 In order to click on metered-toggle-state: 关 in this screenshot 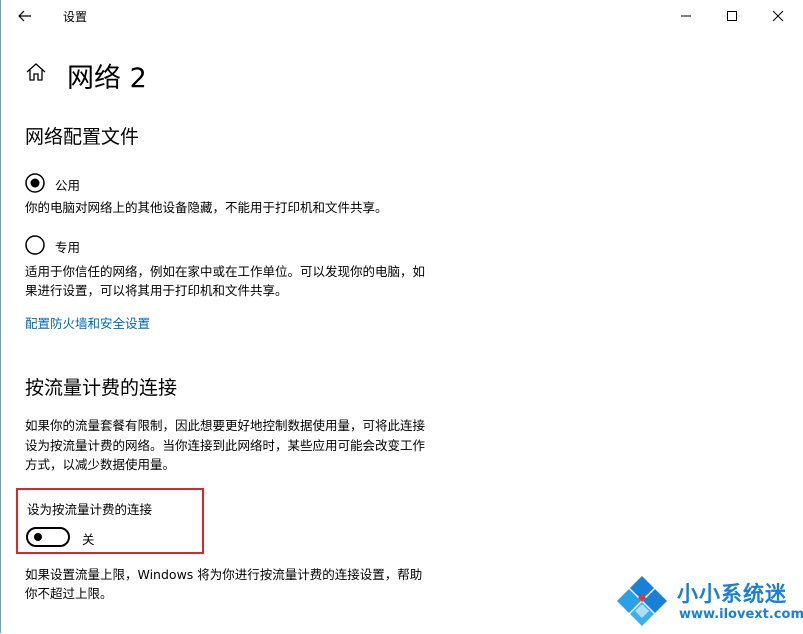, I will do `click(88, 539)`.